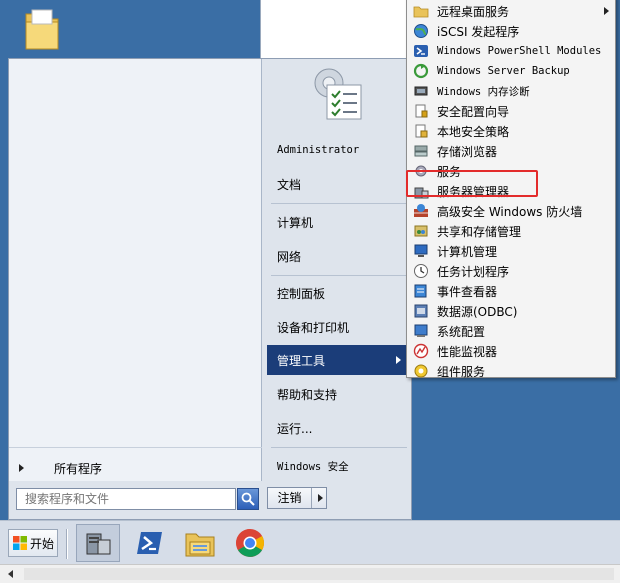  Describe the element at coordinates (511, 371) in the screenshot. I see `submenu-item-component-services: 组件服务` at that location.